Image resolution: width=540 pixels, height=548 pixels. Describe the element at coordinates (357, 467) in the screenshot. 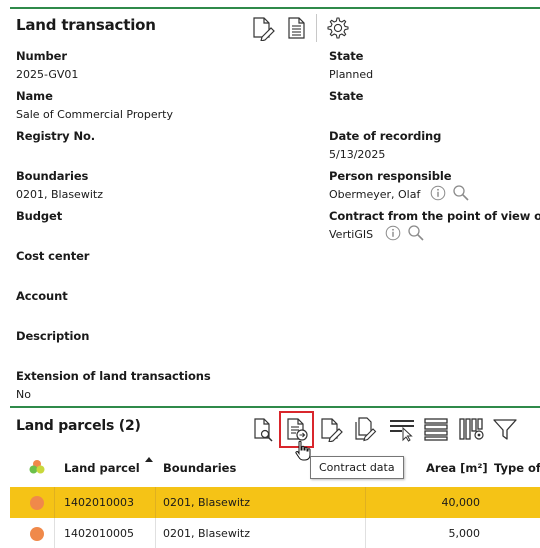

I see `contract-data-tooltip: Contract data` at that location.